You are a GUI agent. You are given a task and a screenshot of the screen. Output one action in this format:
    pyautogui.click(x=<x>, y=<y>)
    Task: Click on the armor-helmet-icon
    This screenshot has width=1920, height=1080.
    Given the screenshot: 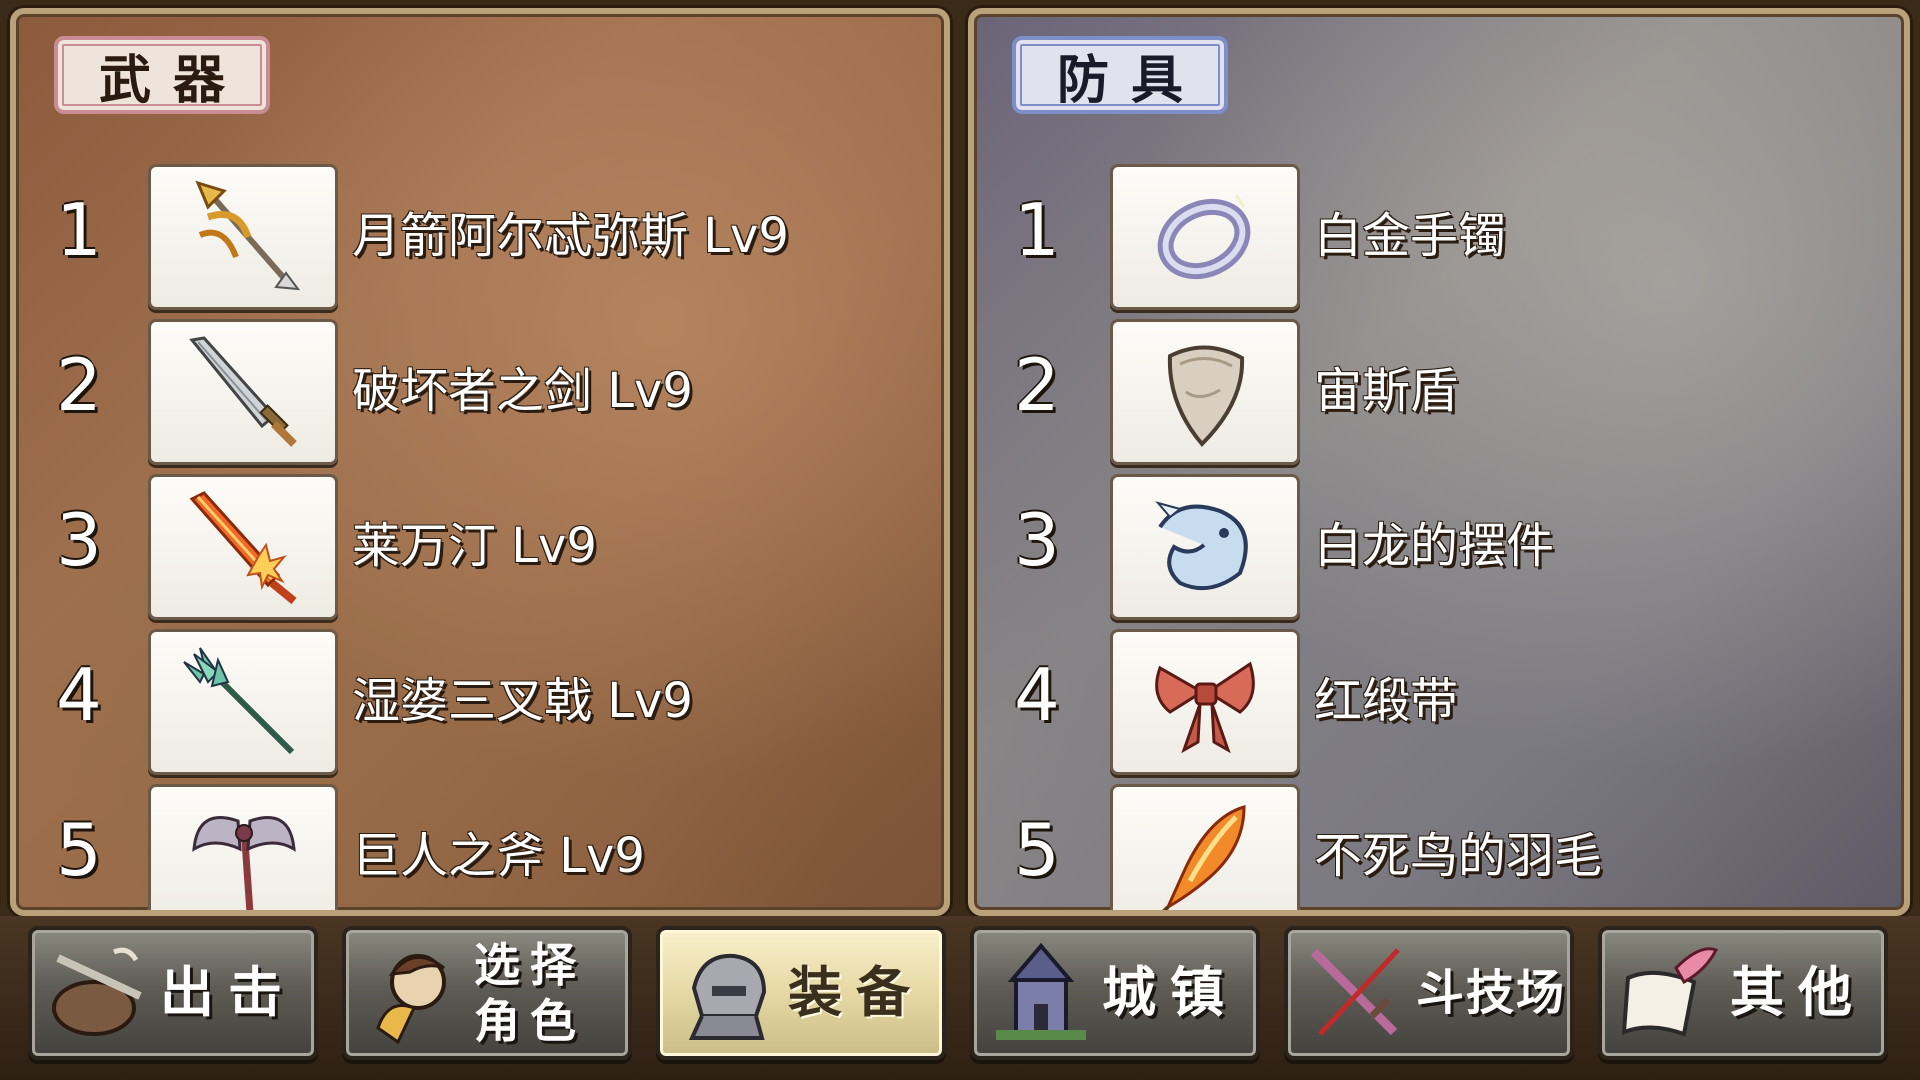 What is the action you would take?
    pyautogui.click(x=727, y=996)
    